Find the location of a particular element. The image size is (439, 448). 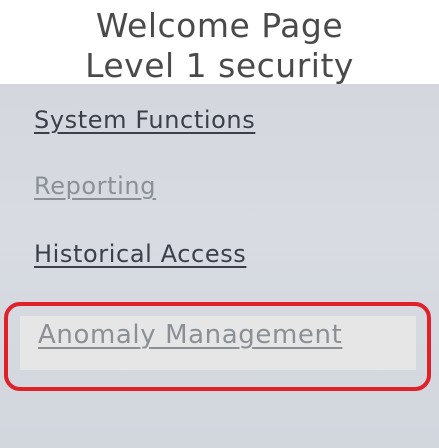

menu-link-system-functions: System Functions is located at coordinates (144, 120).